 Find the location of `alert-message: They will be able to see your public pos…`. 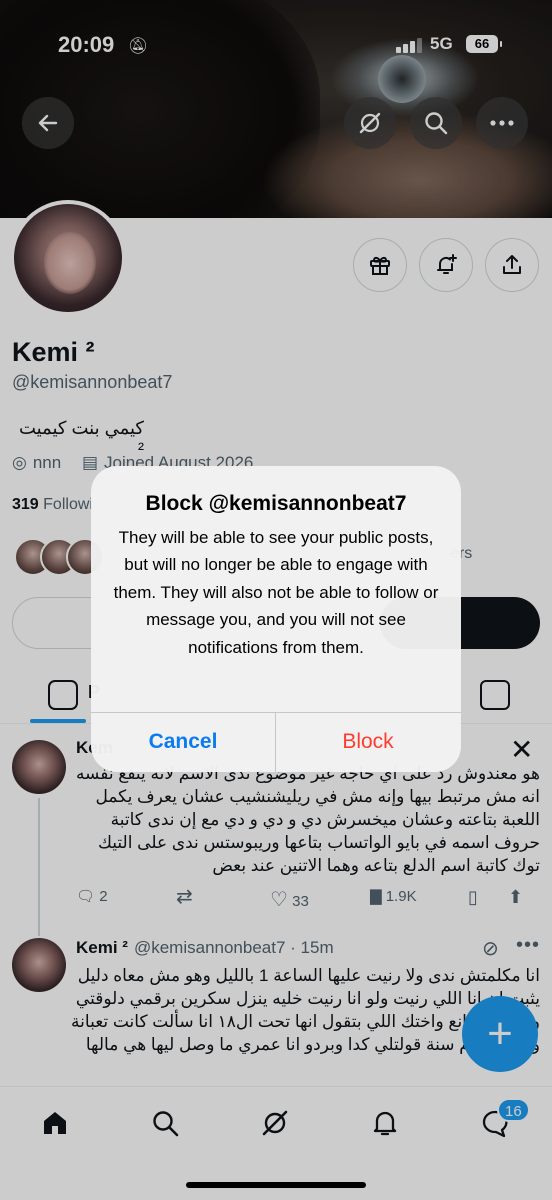

alert-message: They will be able to see your public pos… is located at coordinates (276, 592).